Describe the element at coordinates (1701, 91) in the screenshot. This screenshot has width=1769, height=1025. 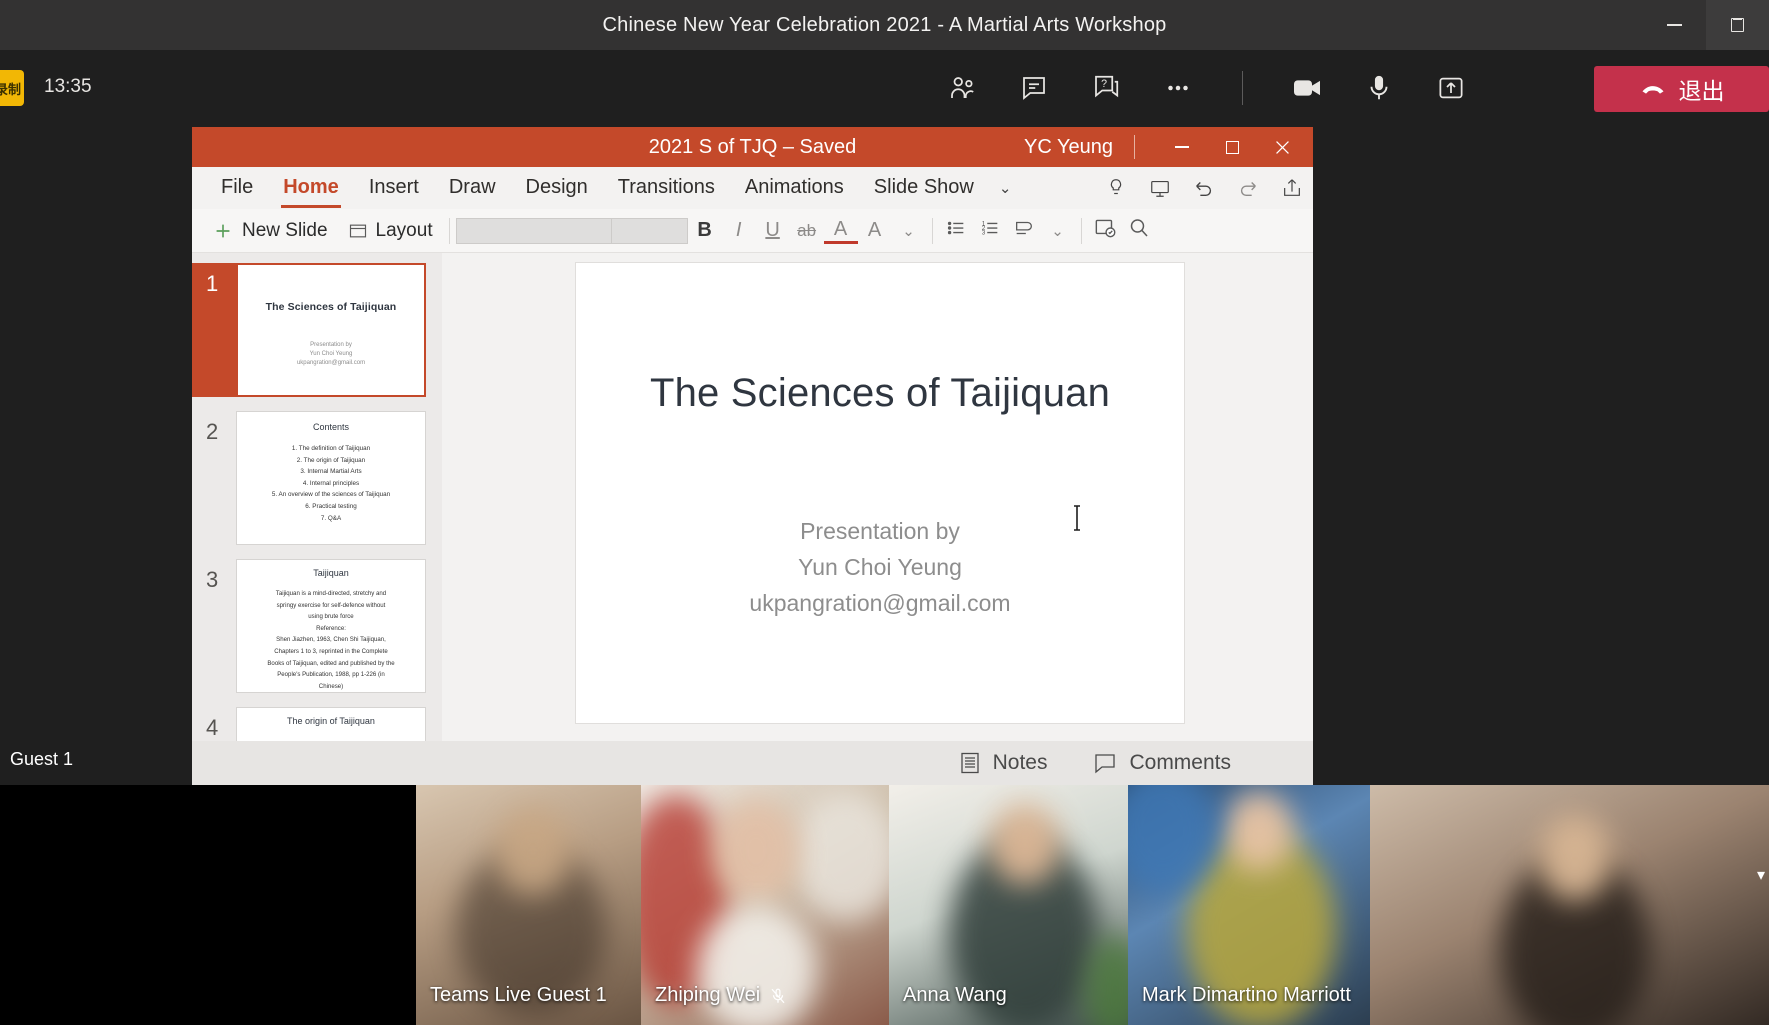
I see `leave-button-label: 退出` at that location.